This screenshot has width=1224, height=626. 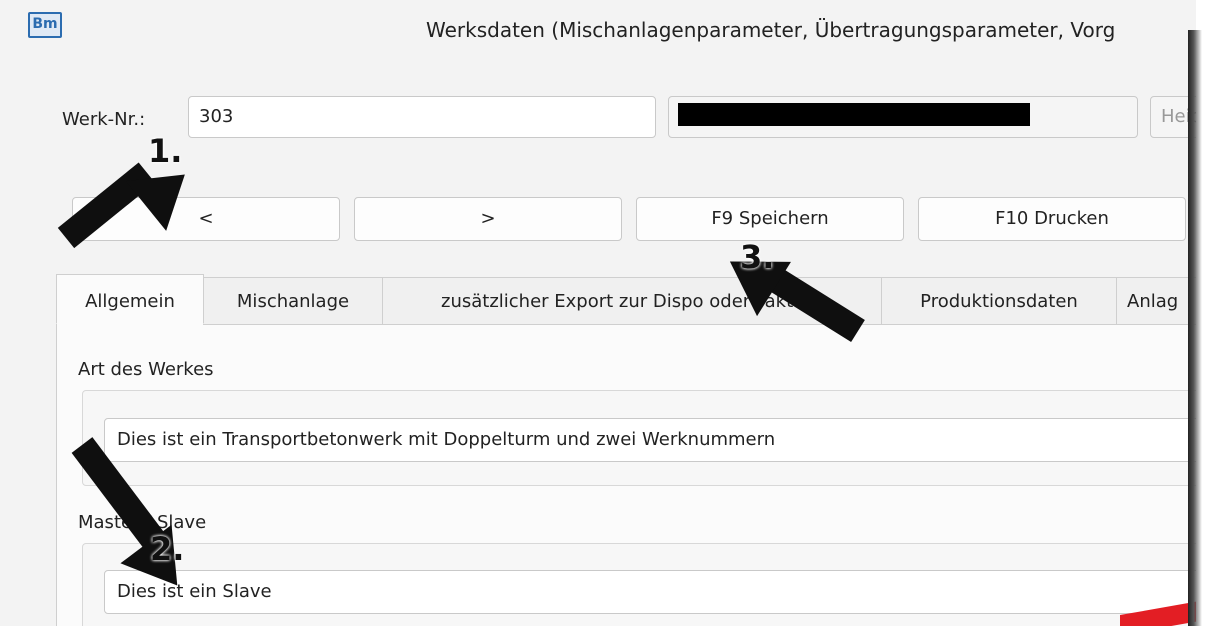 What do you see at coordinates (104, 119) in the screenshot?
I see `werk-nr-label: Werk-Nr.:` at bounding box center [104, 119].